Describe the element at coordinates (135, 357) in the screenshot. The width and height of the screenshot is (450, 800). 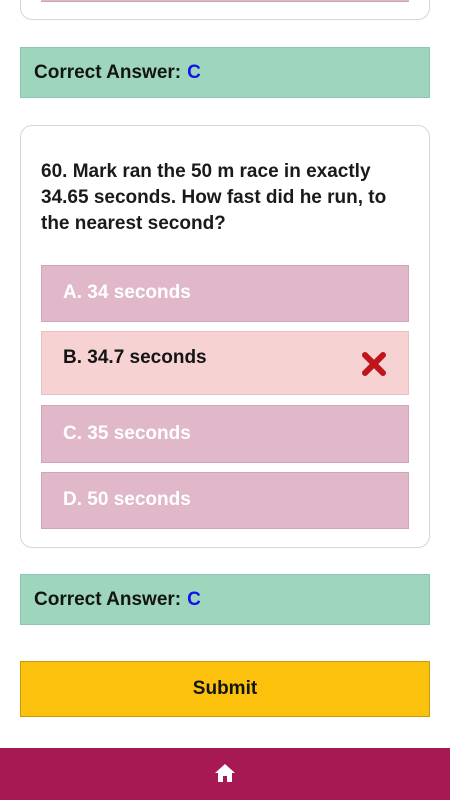
I see `option-label: B. 34.7 seconds` at that location.